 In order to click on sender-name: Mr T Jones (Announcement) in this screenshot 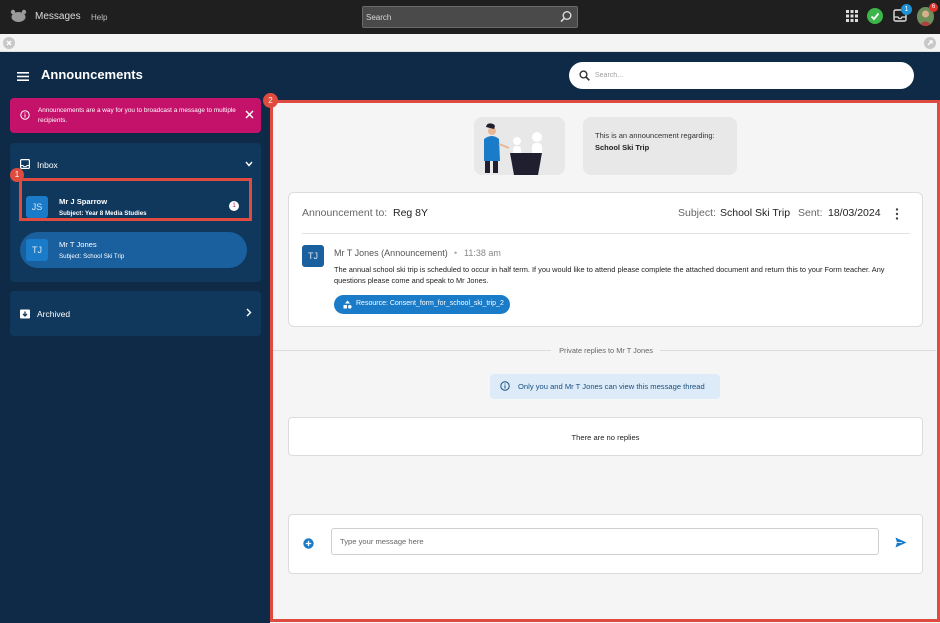, I will do `click(391, 253)`.